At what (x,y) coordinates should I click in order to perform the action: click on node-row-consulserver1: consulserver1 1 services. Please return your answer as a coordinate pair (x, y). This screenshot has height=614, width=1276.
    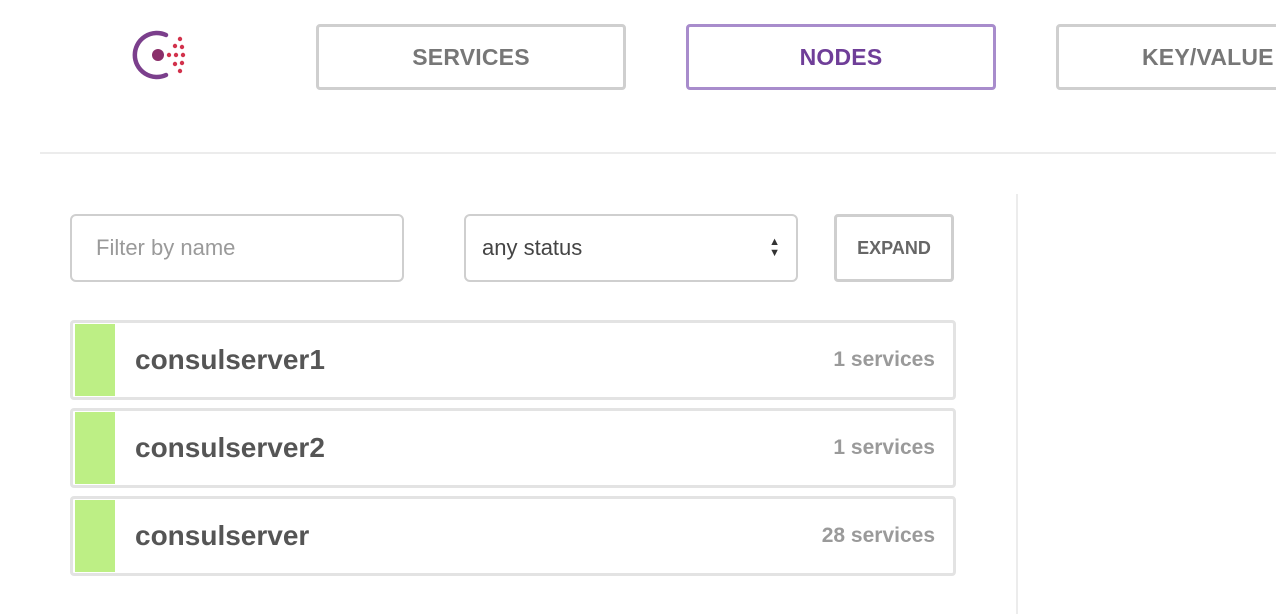
    Looking at the image, I should click on (513, 360).